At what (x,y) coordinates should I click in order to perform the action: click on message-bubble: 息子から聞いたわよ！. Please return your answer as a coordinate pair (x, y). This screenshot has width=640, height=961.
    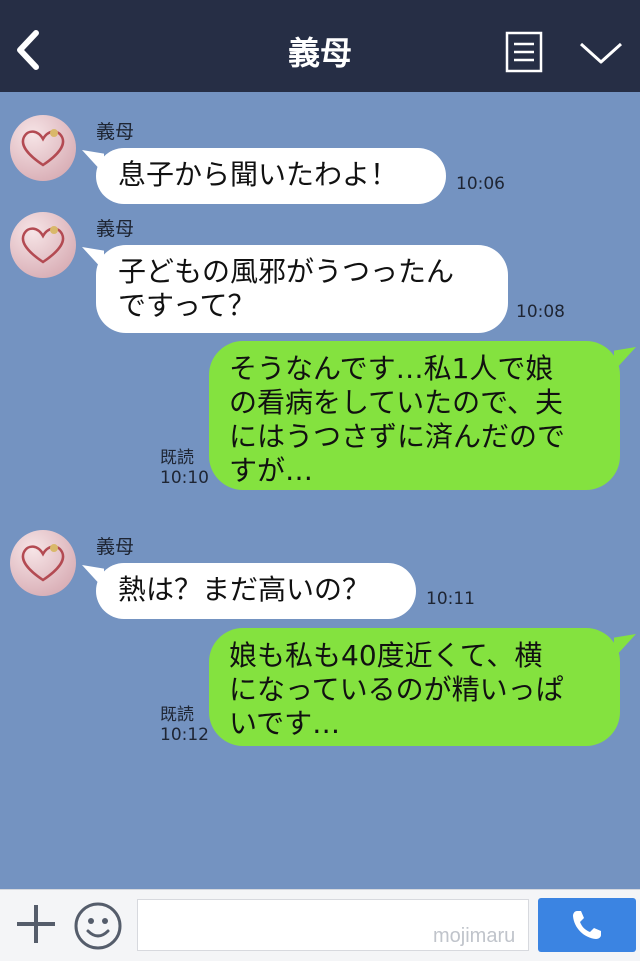
    Looking at the image, I should click on (271, 176).